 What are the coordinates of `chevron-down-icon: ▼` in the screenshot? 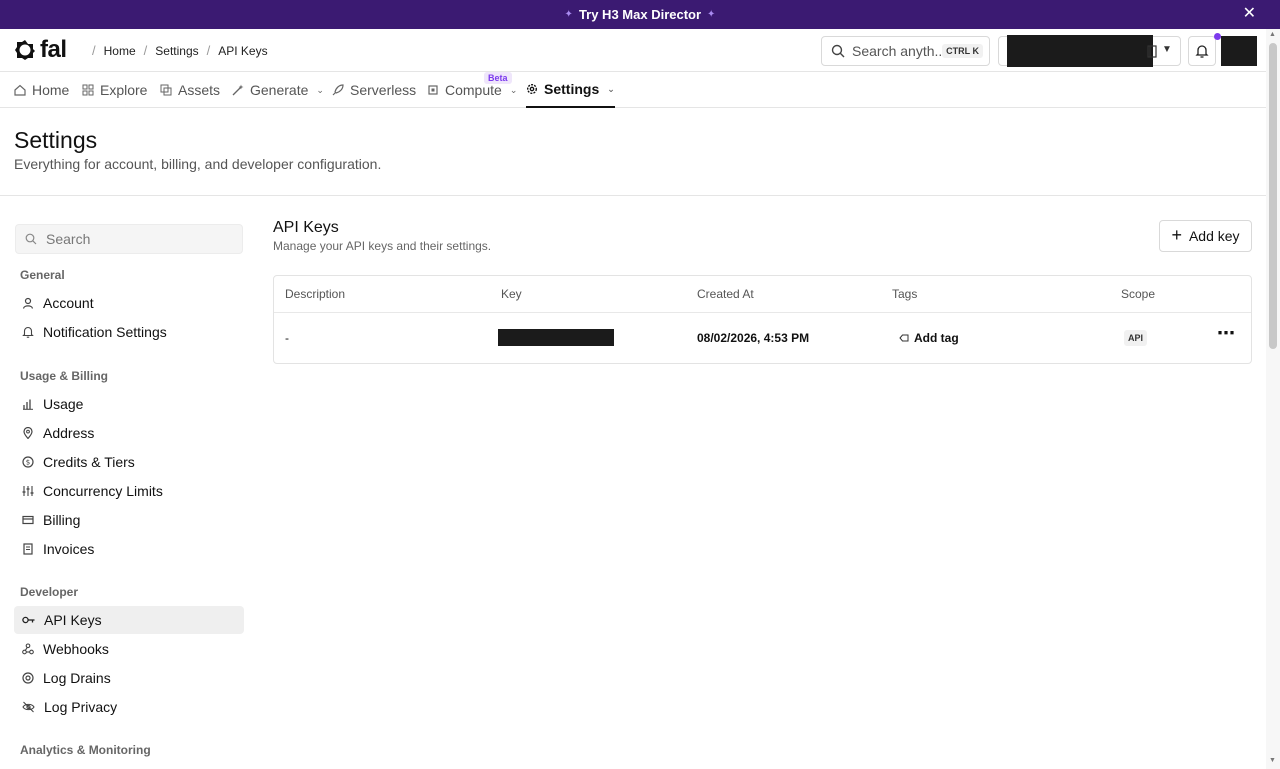 It's located at (1167, 49).